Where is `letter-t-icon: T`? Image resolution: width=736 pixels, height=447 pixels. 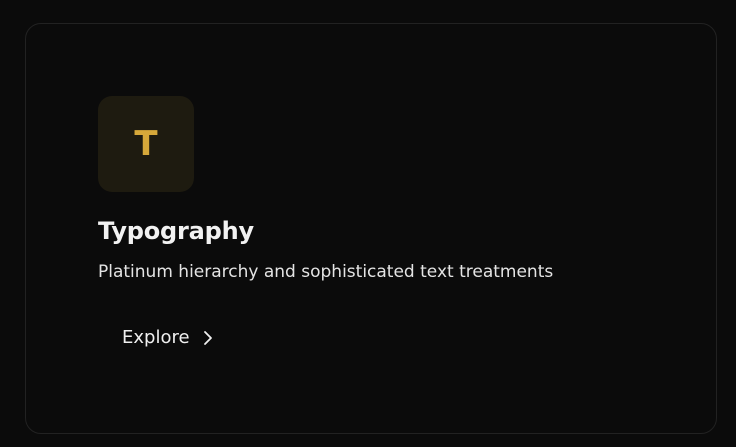
letter-t-icon: T is located at coordinates (146, 144).